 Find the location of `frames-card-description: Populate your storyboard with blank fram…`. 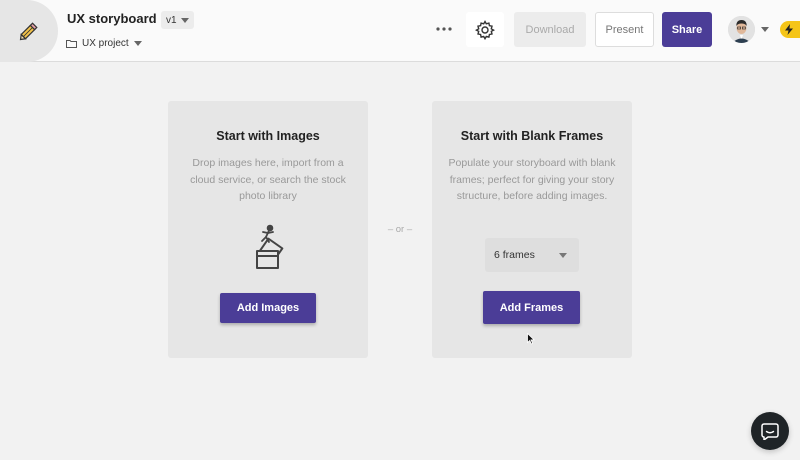

frames-card-description: Populate your storyboard with blank fram… is located at coordinates (532, 179).